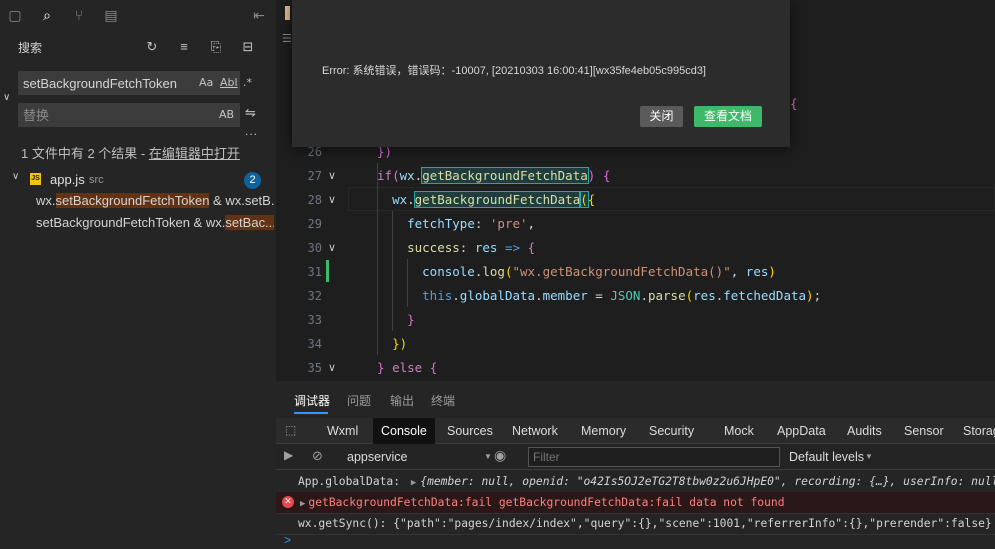 This screenshot has width=995, height=549. What do you see at coordinates (314, 248) in the screenshot?
I see `line-number: 30` at bounding box center [314, 248].